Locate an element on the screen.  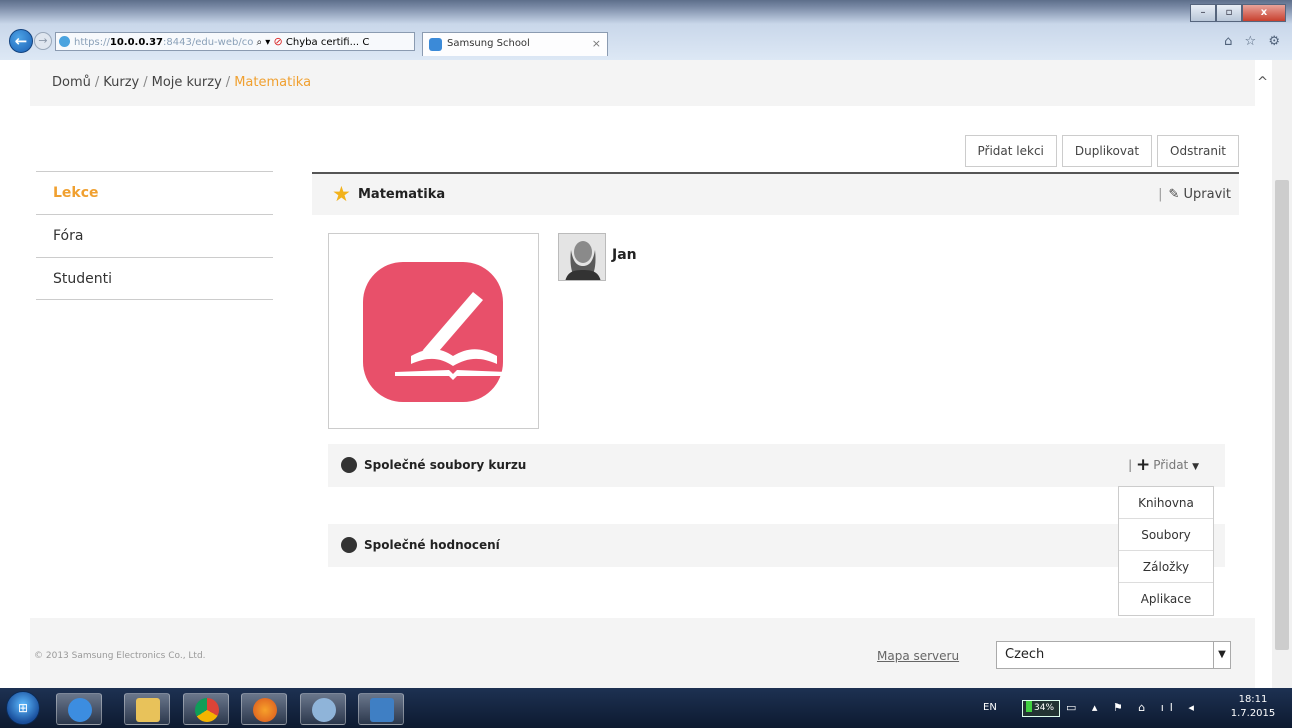
sidebar-item-forums: Fóra is located at coordinates (154, 235).